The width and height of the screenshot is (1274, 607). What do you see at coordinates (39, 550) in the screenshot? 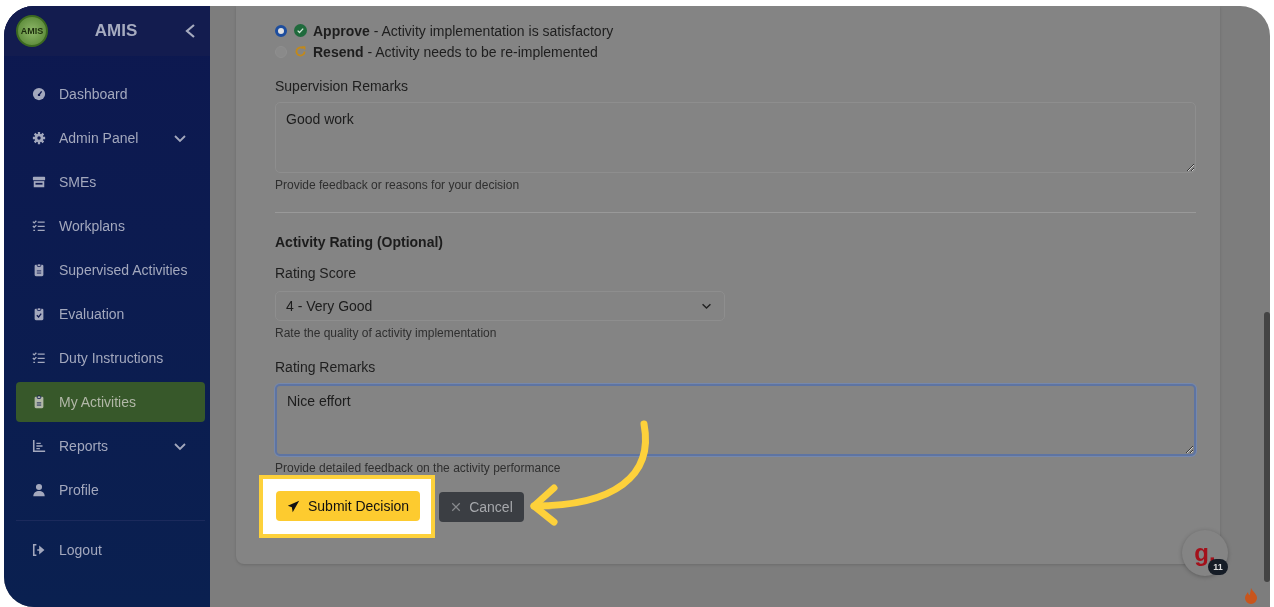
I see `sign-out-icon` at bounding box center [39, 550].